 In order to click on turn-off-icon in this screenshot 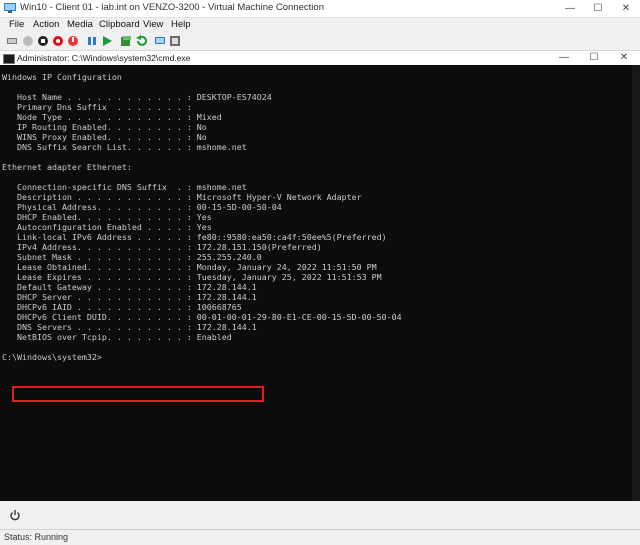, I will do `click(43, 41)`.